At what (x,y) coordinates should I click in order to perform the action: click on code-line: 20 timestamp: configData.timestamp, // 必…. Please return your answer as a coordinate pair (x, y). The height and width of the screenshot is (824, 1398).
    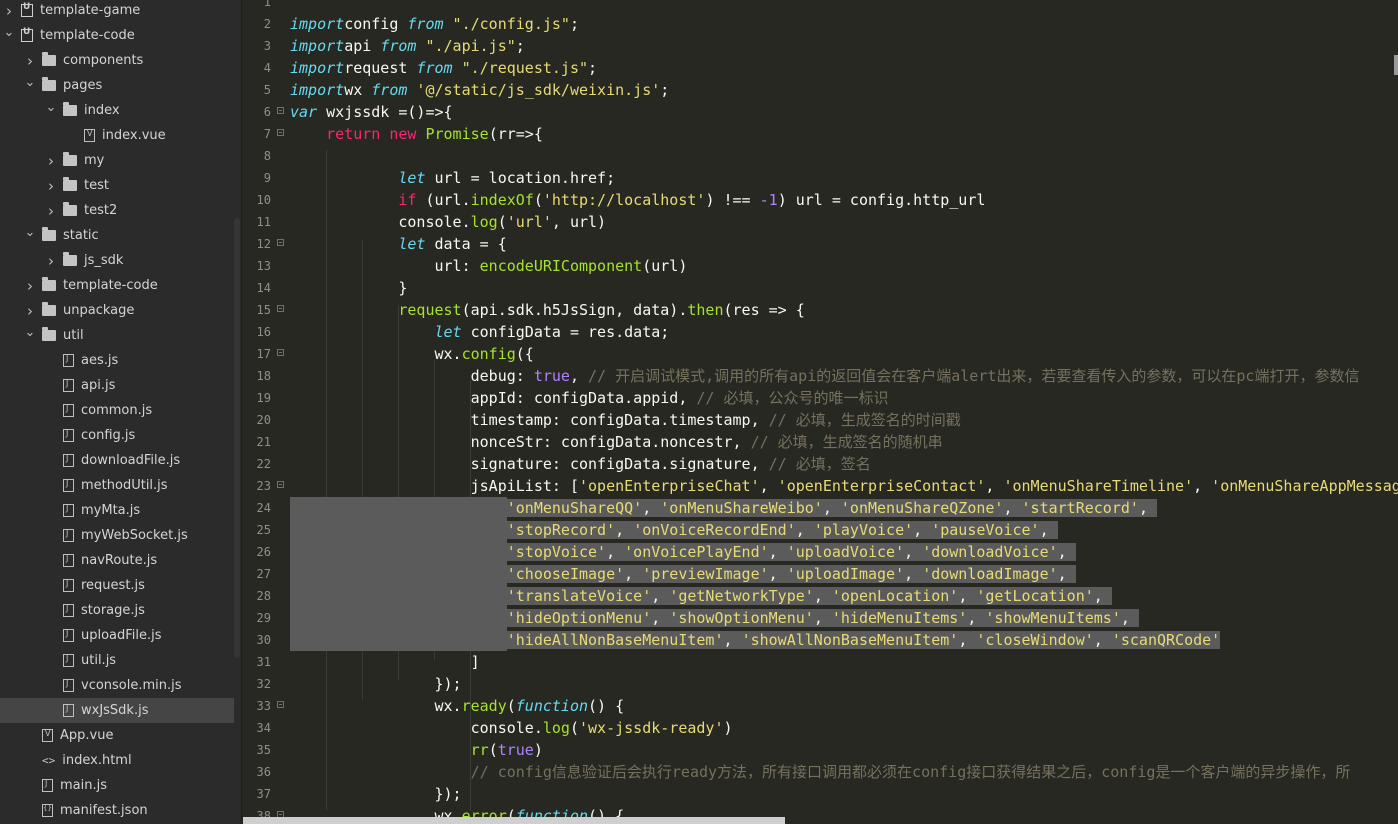
    Looking at the image, I should click on (820, 420).